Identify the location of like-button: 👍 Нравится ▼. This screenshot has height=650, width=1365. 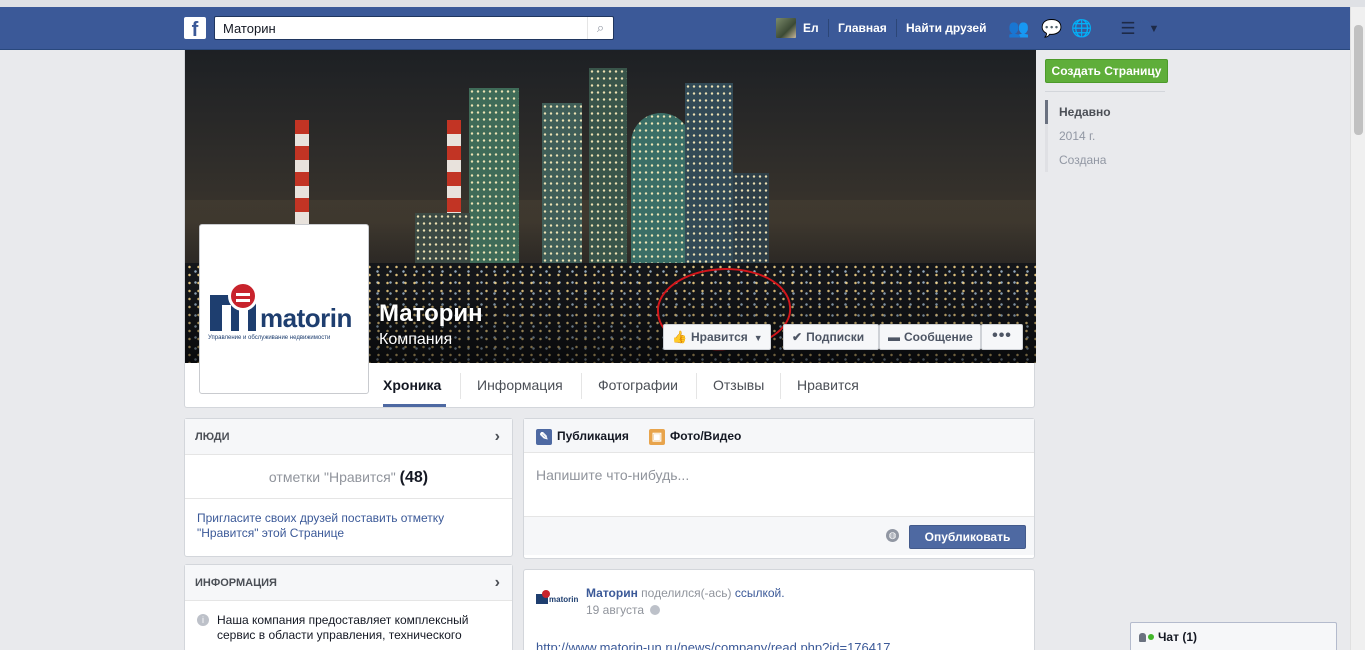
(717, 337).